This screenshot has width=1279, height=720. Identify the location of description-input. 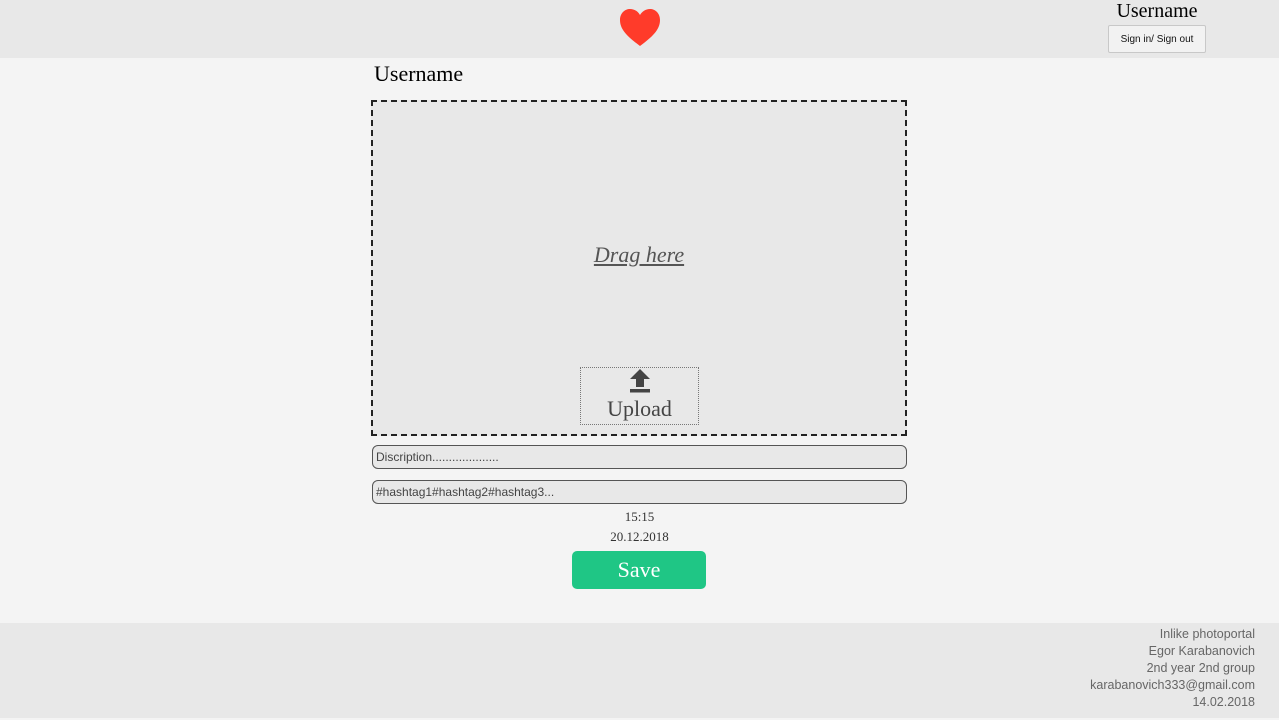
(639, 457).